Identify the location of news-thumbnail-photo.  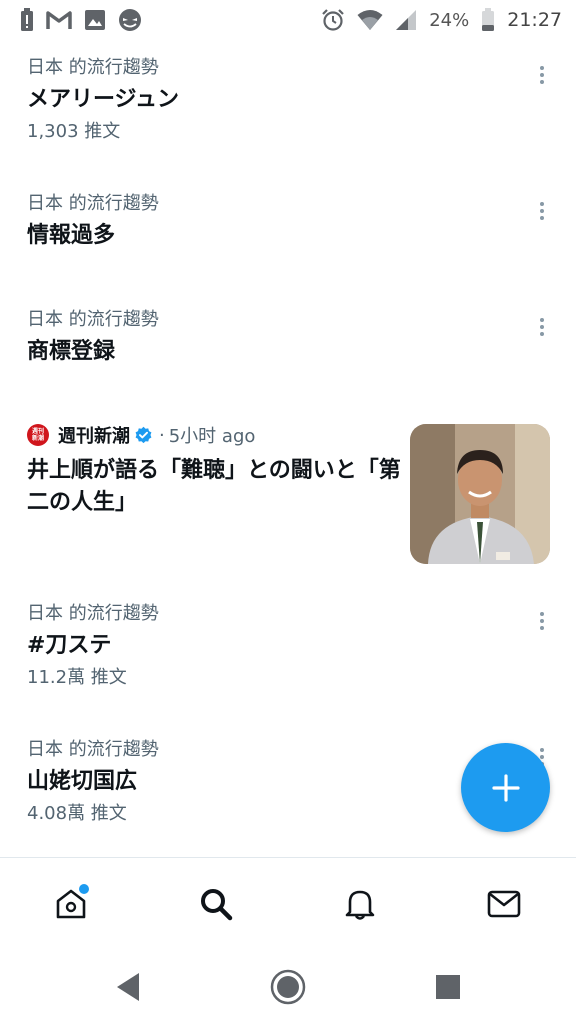
(480, 494).